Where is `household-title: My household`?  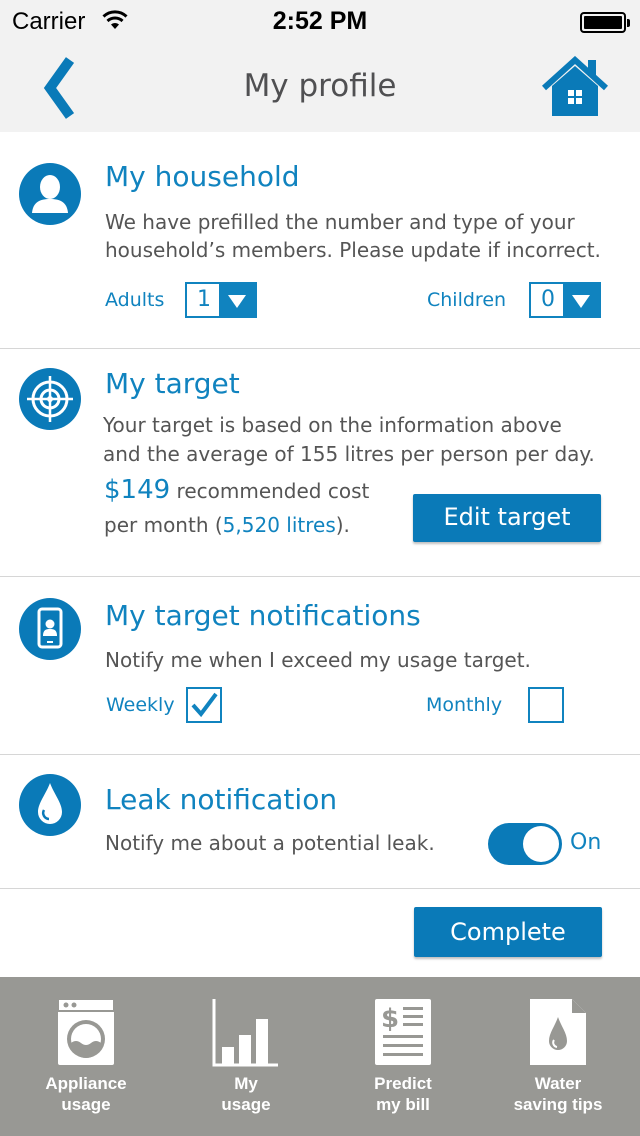 household-title: My household is located at coordinates (202, 176).